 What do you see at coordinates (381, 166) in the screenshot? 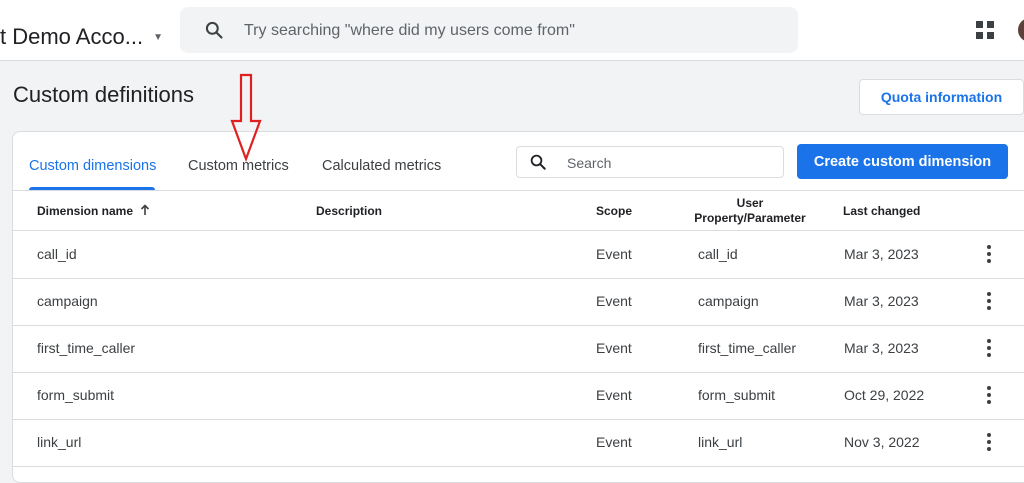
I see `tab-calculated-metrics: Calculated metrics` at bounding box center [381, 166].